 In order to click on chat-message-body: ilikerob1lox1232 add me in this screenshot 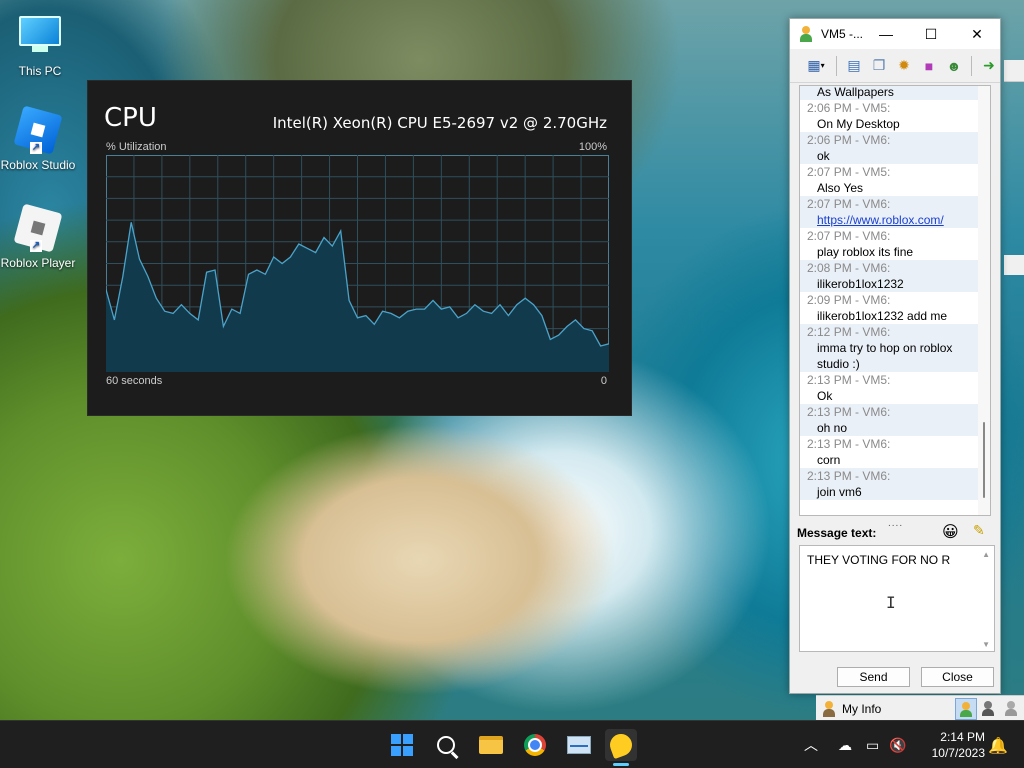, I will do `click(882, 316)`.